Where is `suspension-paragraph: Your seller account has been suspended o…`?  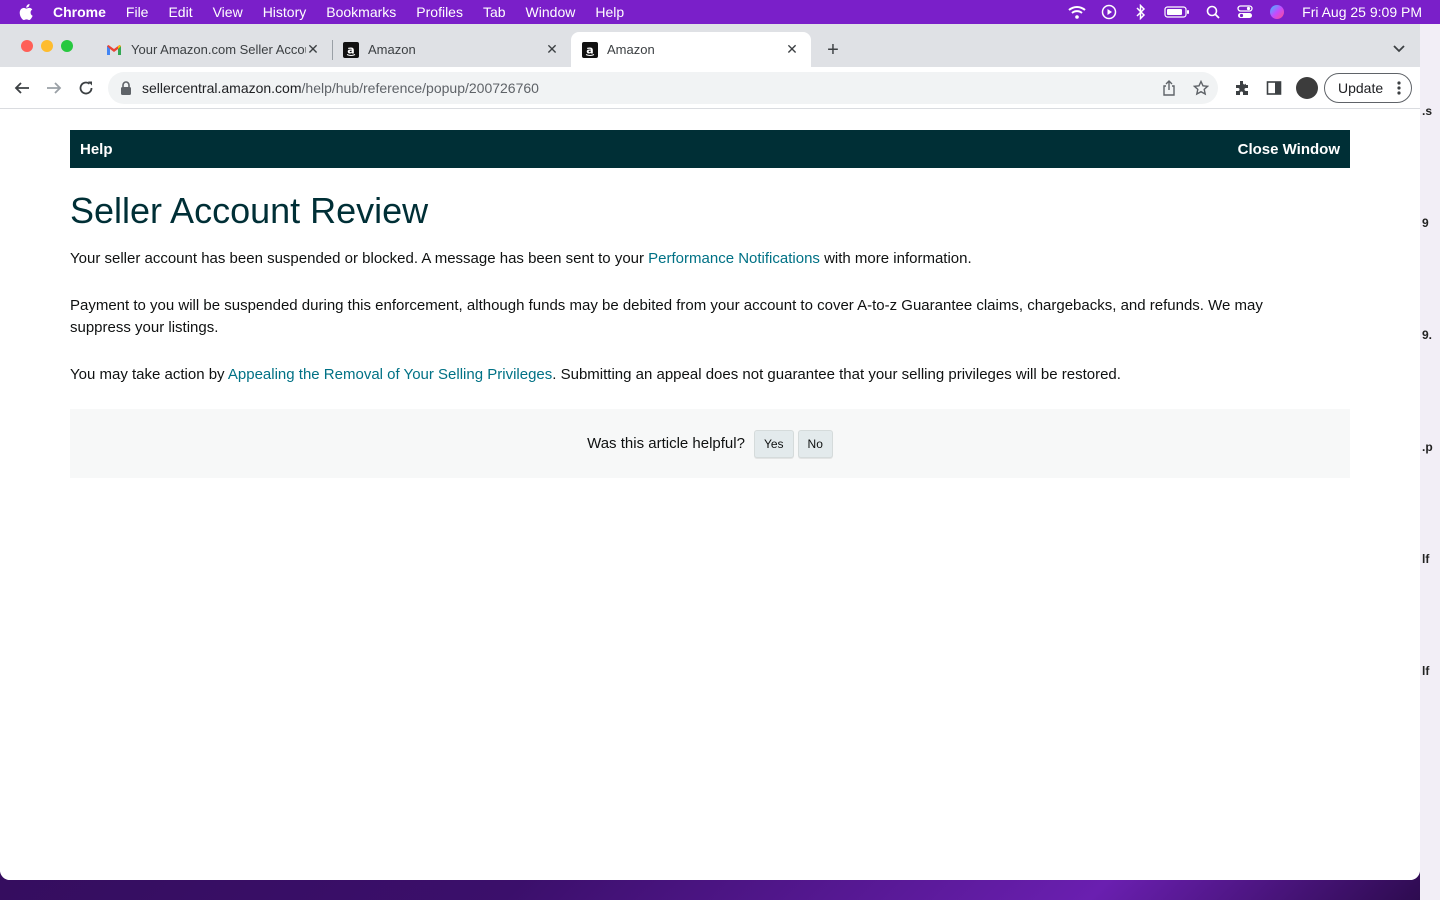 suspension-paragraph: Your seller account has been suspended o… is located at coordinates (670, 259).